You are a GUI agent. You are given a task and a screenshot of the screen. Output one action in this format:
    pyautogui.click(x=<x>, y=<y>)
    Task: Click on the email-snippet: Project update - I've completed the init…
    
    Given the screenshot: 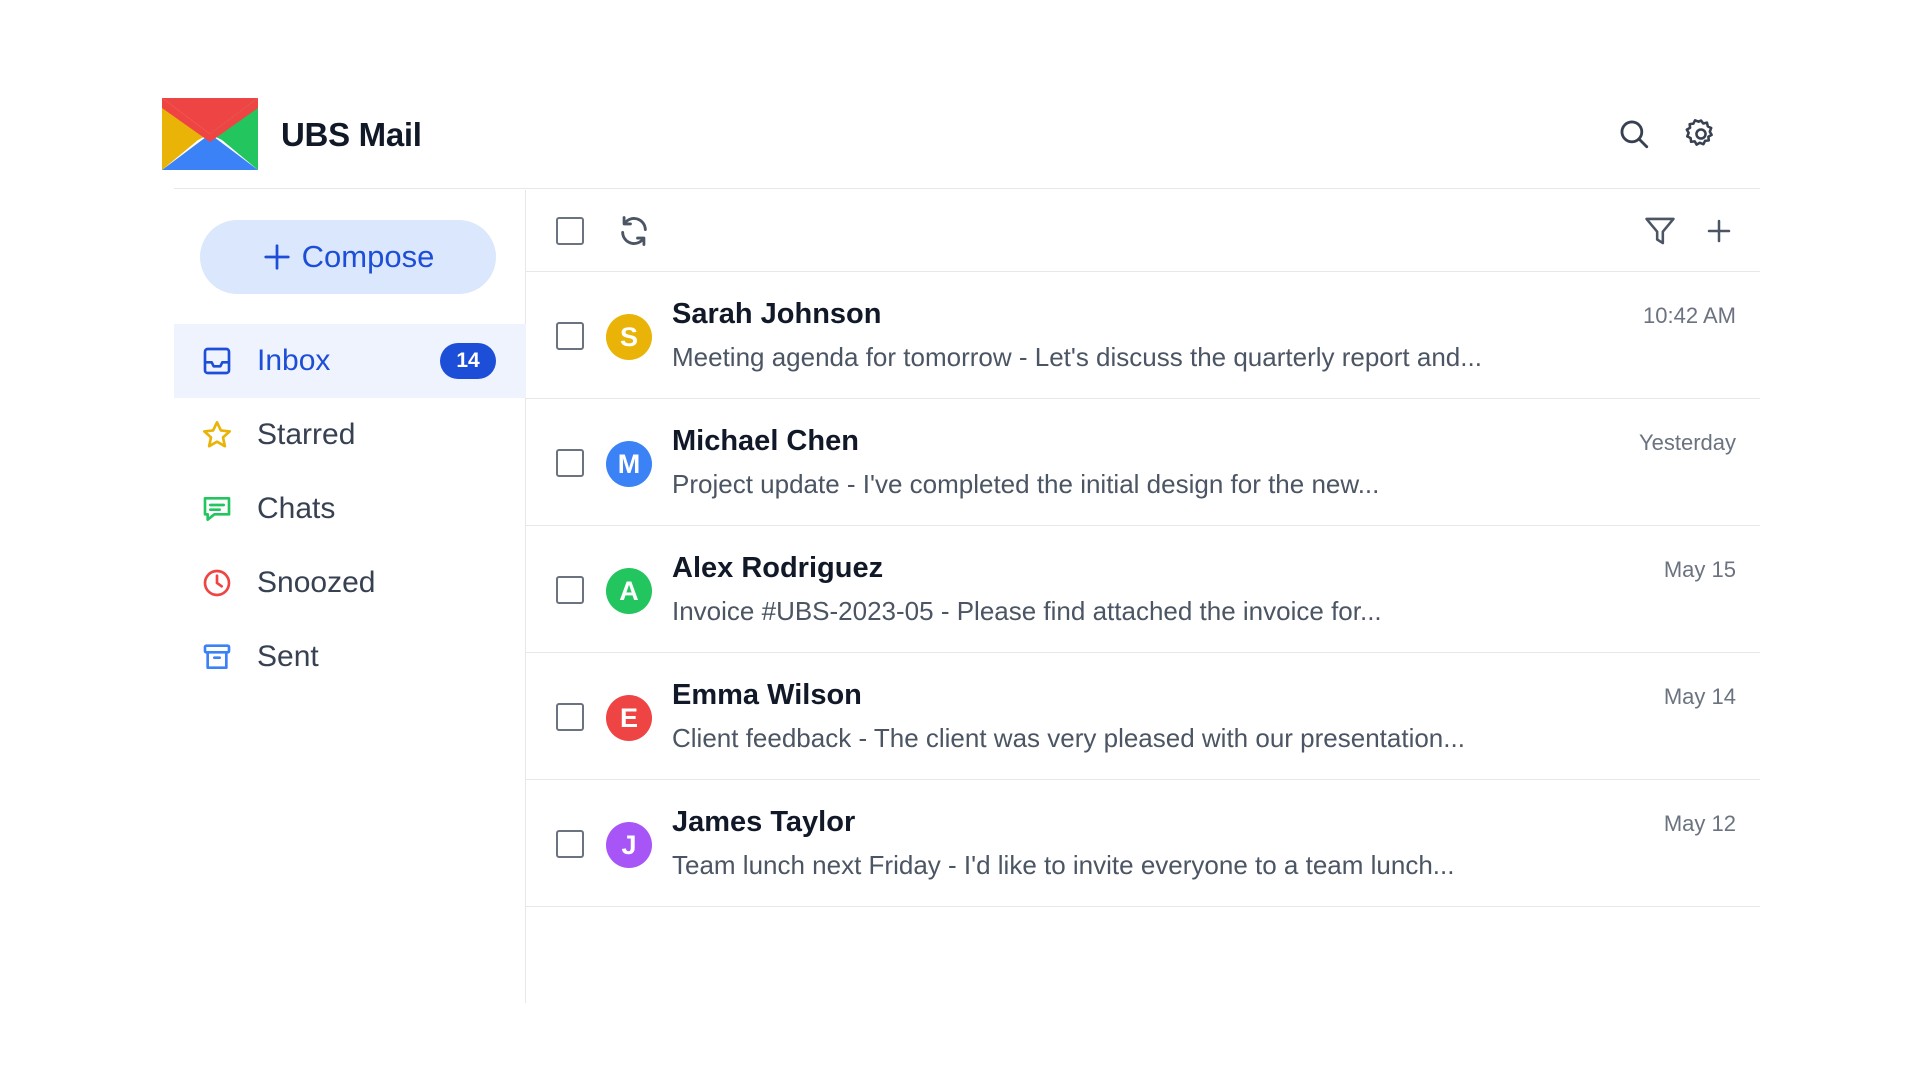 What is the action you would take?
    pyautogui.click(x=1026, y=484)
    